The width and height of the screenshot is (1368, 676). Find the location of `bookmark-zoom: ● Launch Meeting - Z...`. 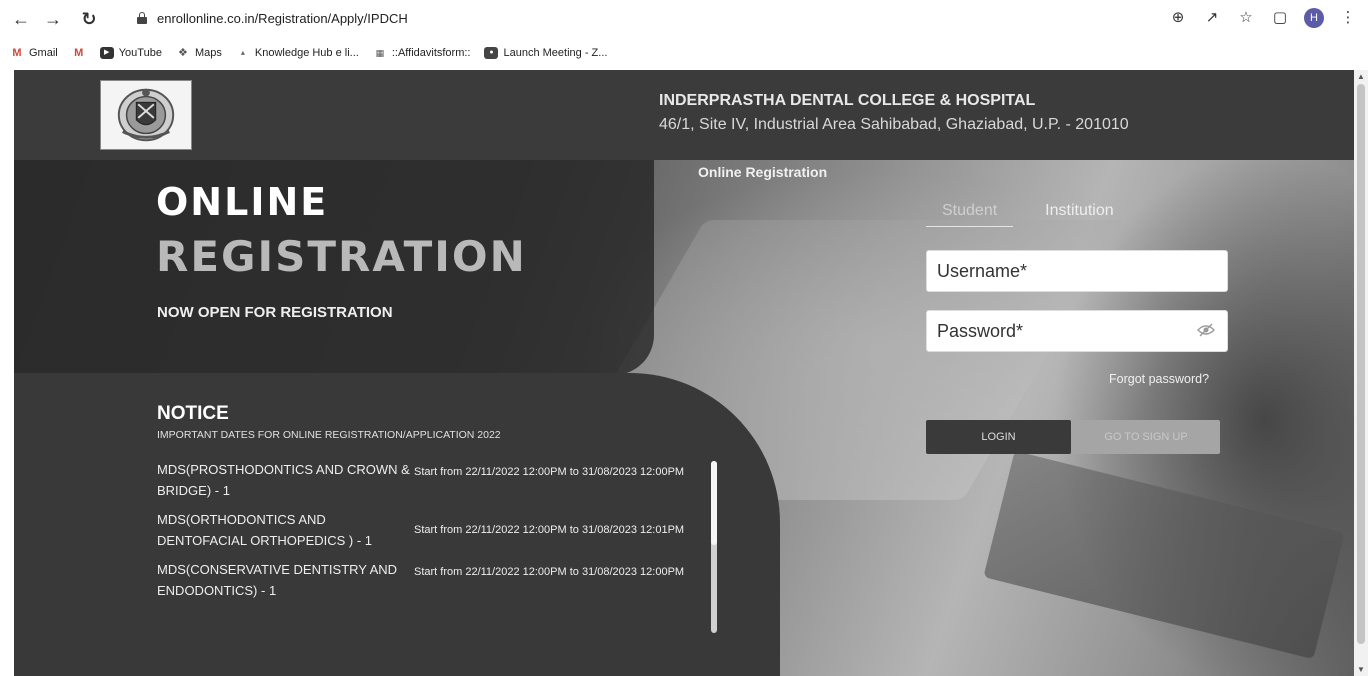

bookmark-zoom: ● Launch Meeting - Z... is located at coordinates (545, 53).